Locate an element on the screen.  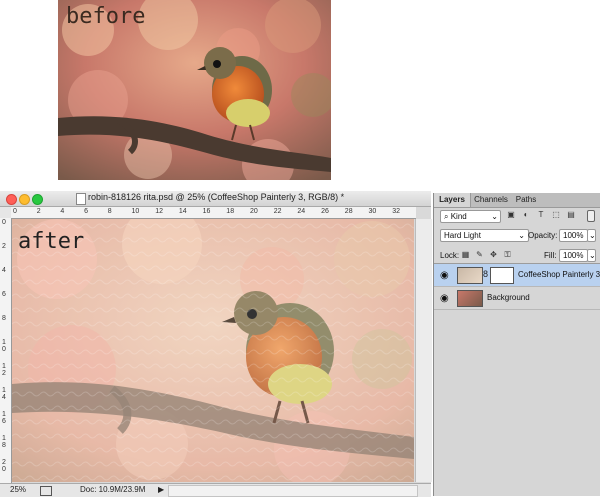
fill-field: 100% is located at coordinates (573, 255).